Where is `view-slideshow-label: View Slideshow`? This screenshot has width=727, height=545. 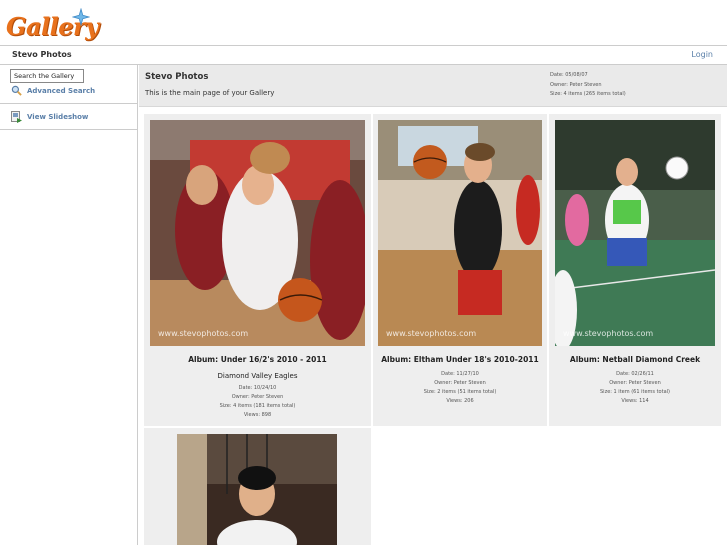
view-slideshow-label: View Slideshow is located at coordinates (58, 117).